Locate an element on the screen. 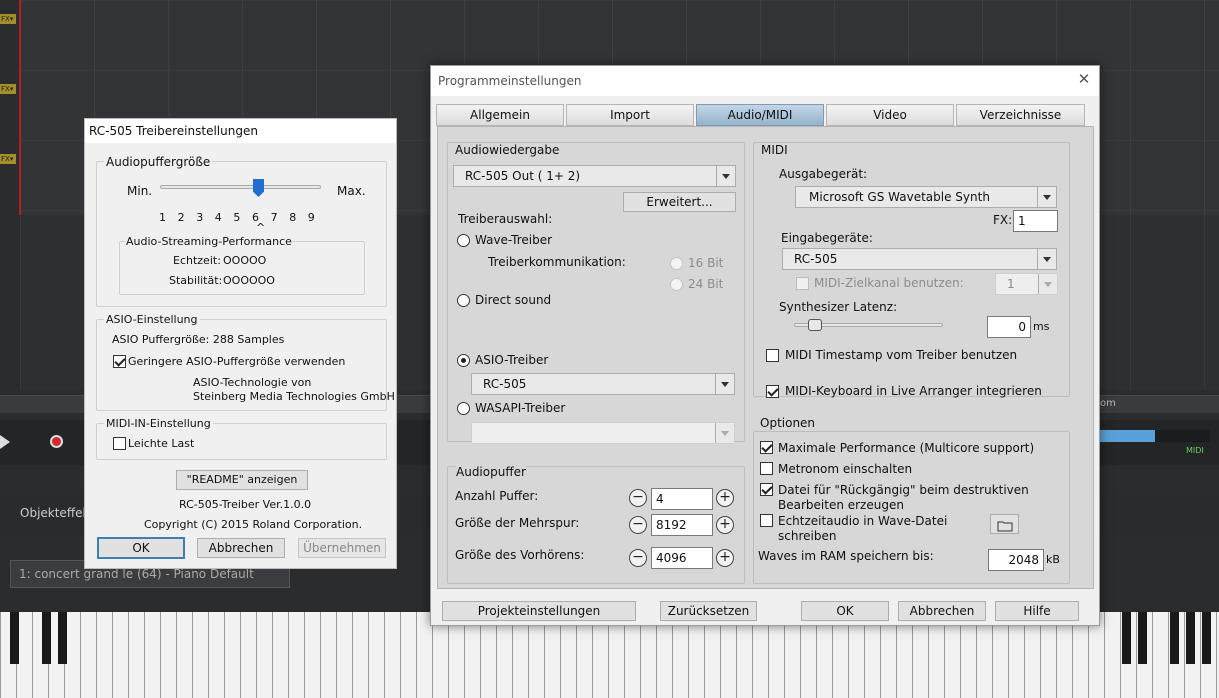  reset-button: Zurücksetzen is located at coordinates (708, 611).